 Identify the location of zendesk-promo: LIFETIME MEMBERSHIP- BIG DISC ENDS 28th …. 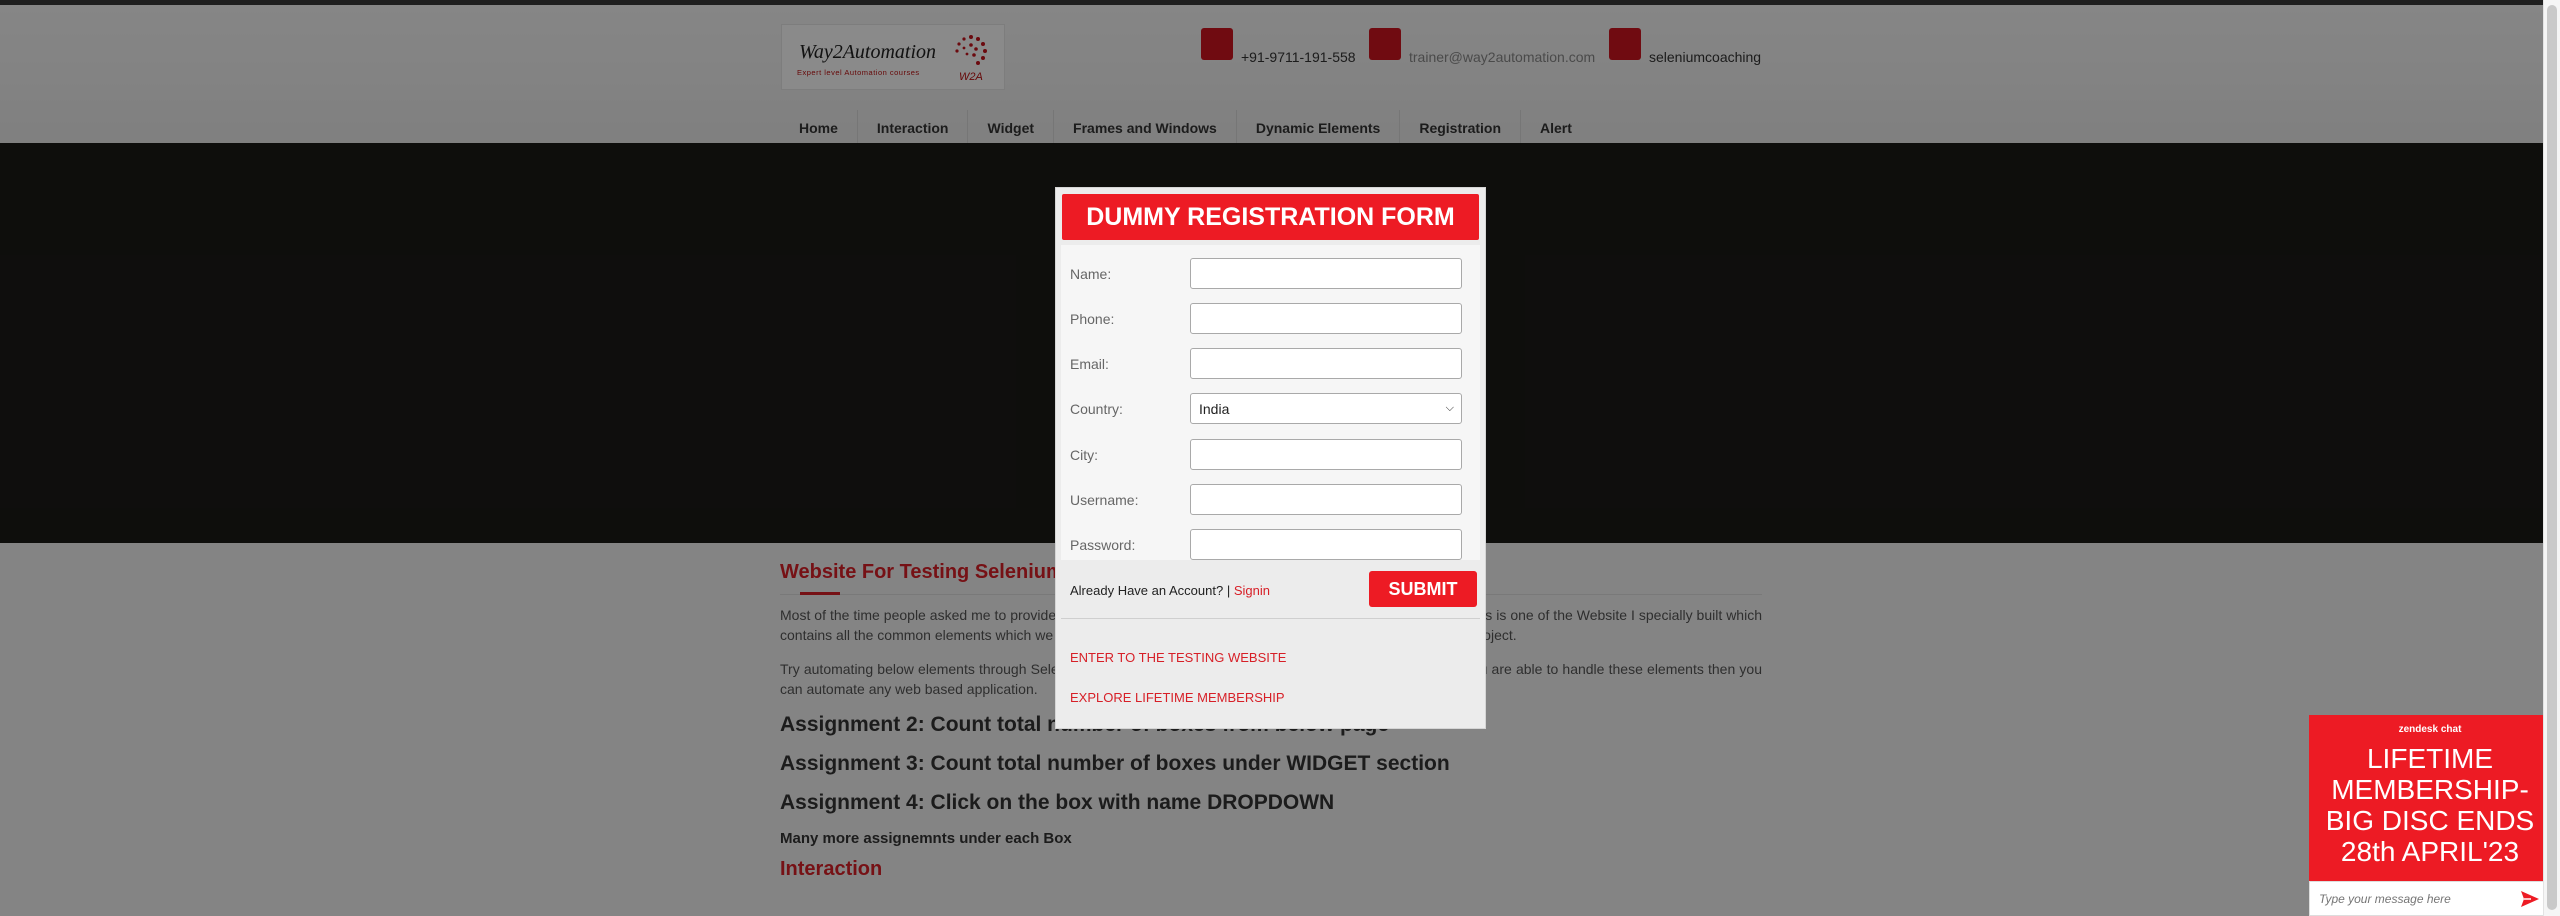
(2430, 805).